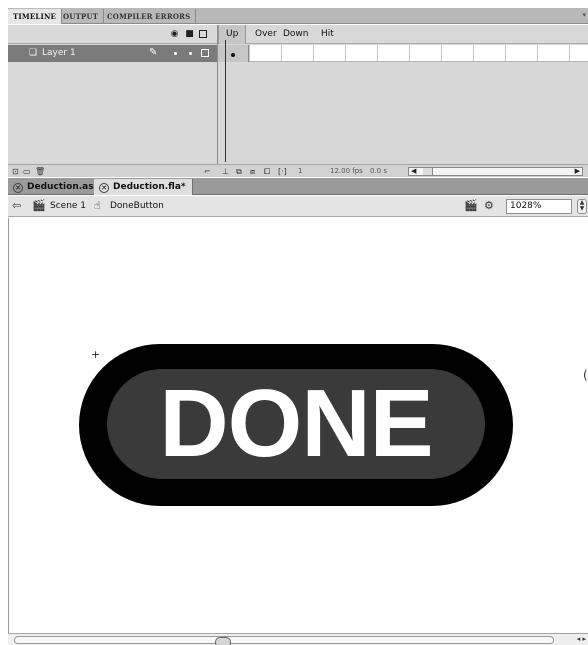 This screenshot has width=588, height=645. I want to click on new-layer-icon: ⊡, so click(15, 171).